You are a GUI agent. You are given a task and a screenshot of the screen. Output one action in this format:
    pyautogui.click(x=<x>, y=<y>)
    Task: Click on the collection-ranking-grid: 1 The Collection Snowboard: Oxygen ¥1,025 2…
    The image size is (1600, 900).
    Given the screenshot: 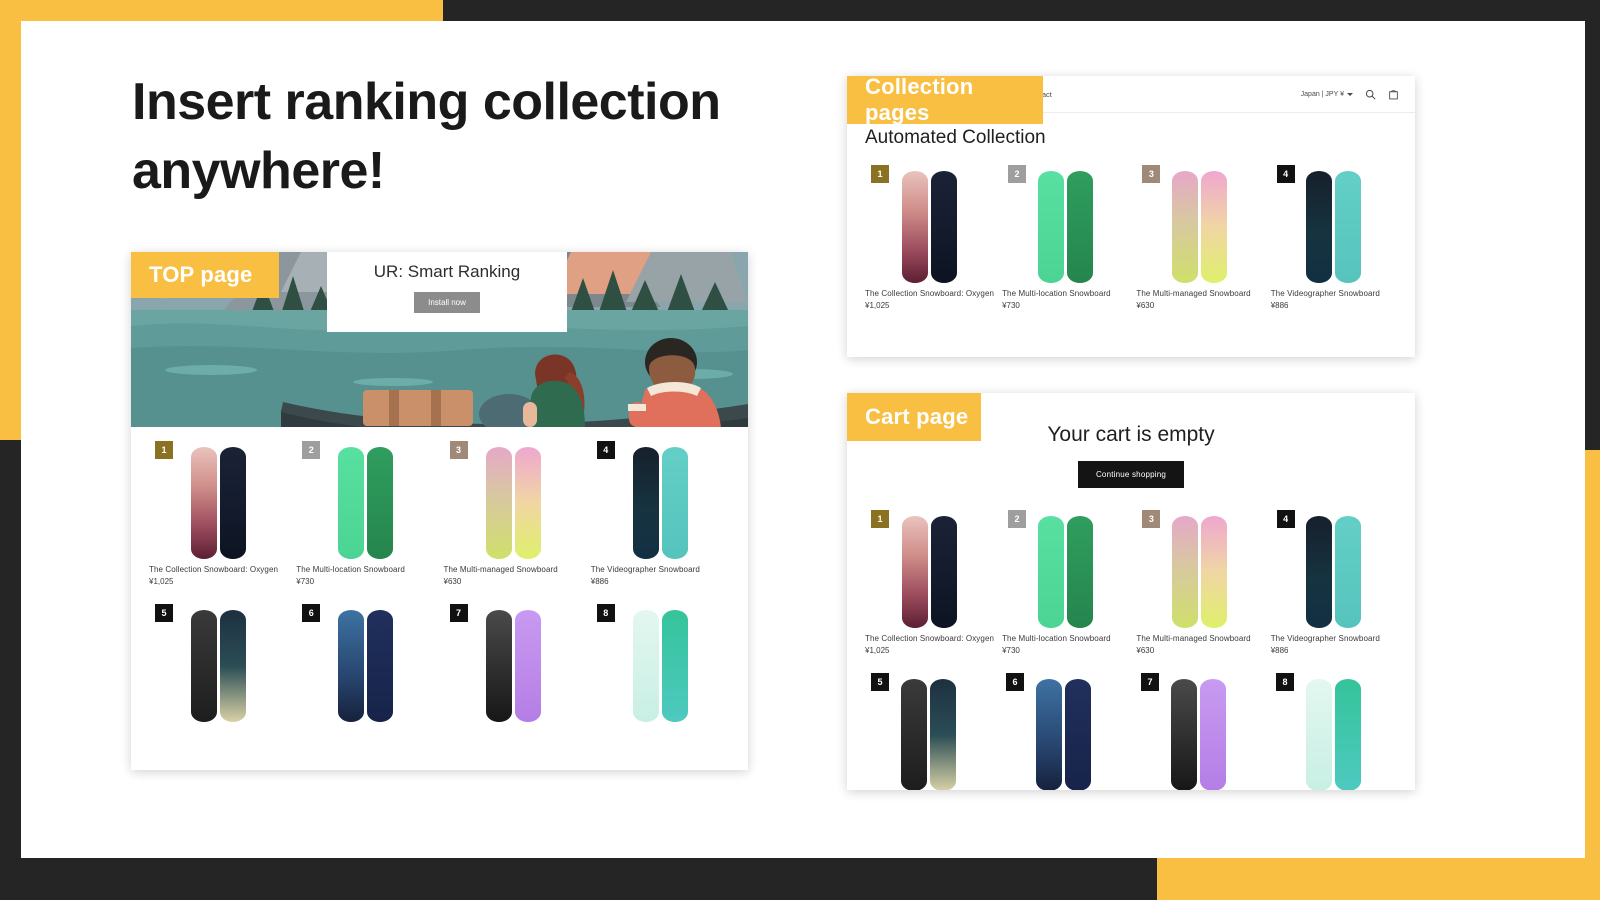 What is the action you would take?
    pyautogui.click(x=1131, y=232)
    